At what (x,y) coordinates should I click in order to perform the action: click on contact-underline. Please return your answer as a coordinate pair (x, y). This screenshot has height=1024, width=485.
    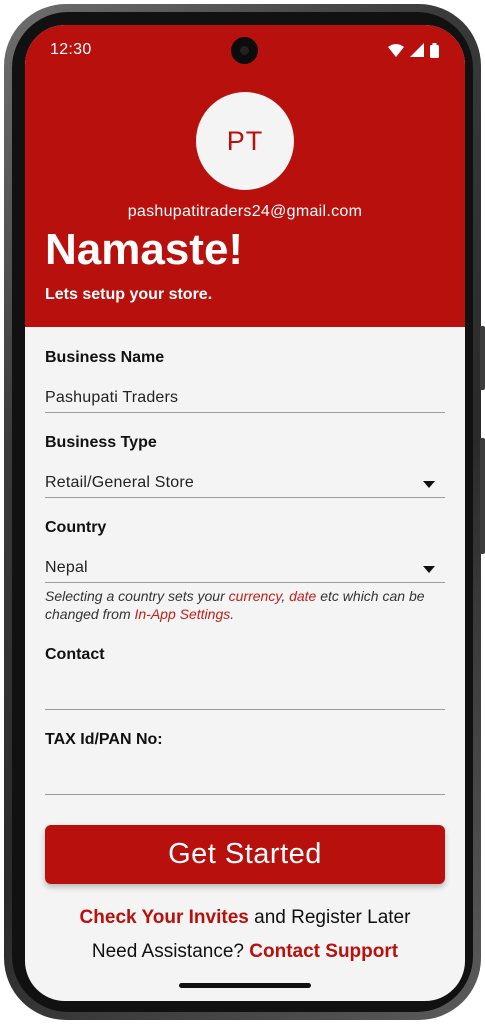
    Looking at the image, I should click on (245, 709).